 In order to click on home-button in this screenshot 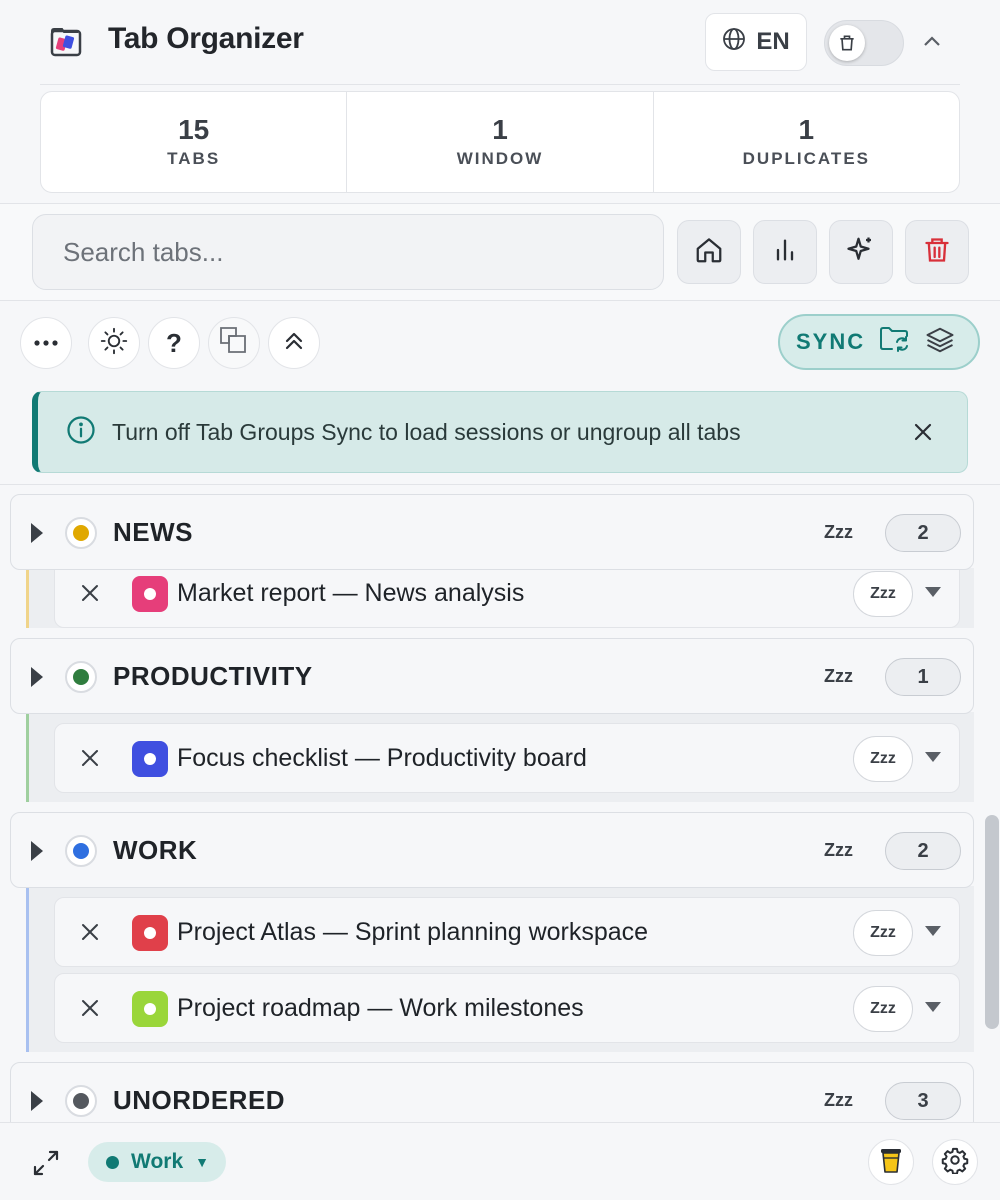, I will do `click(709, 252)`.